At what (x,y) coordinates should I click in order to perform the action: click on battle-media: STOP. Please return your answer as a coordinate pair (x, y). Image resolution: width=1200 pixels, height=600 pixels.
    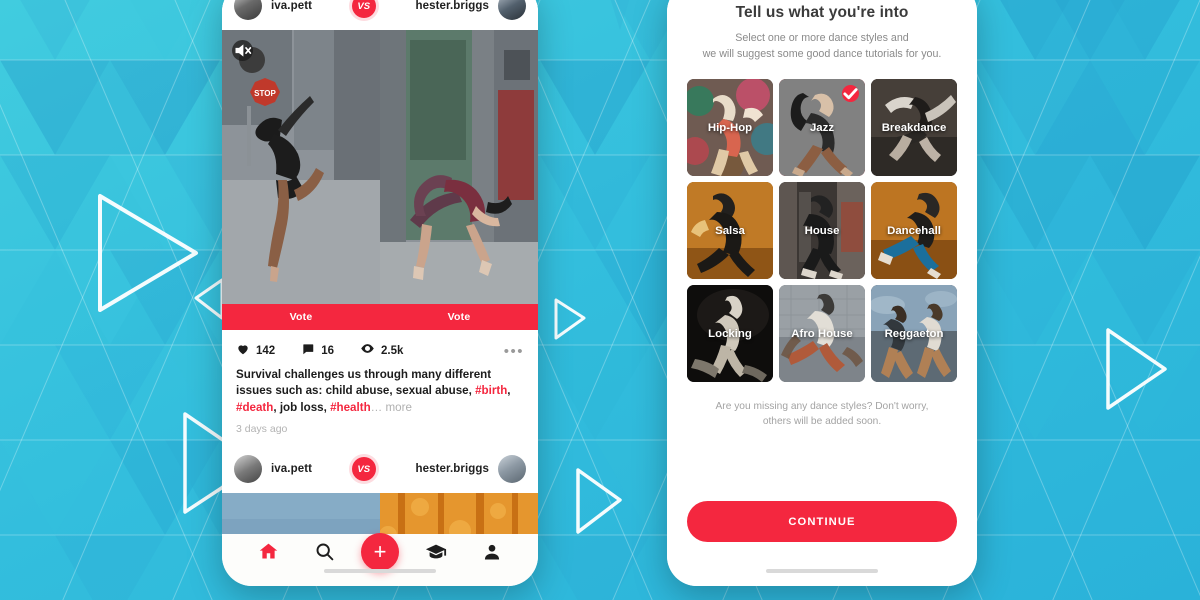
    Looking at the image, I should click on (380, 167).